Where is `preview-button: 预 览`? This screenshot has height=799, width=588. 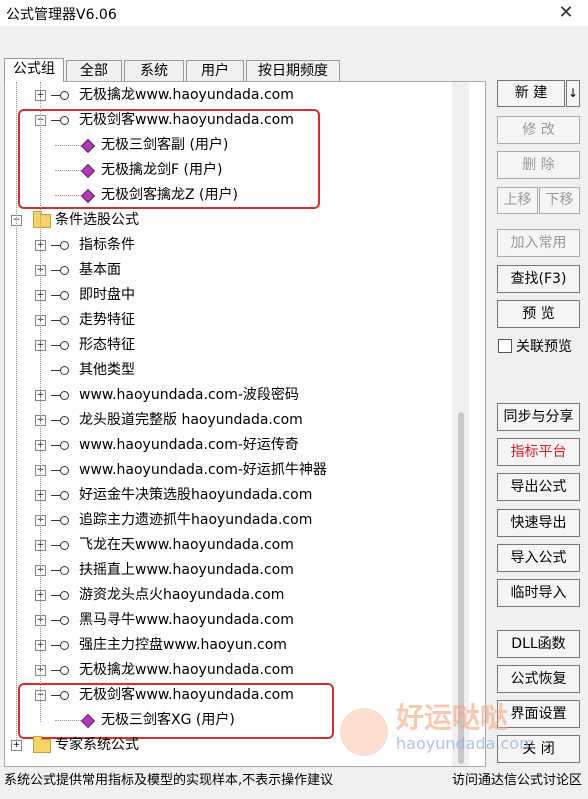
preview-button: 预 览 is located at coordinates (538, 314).